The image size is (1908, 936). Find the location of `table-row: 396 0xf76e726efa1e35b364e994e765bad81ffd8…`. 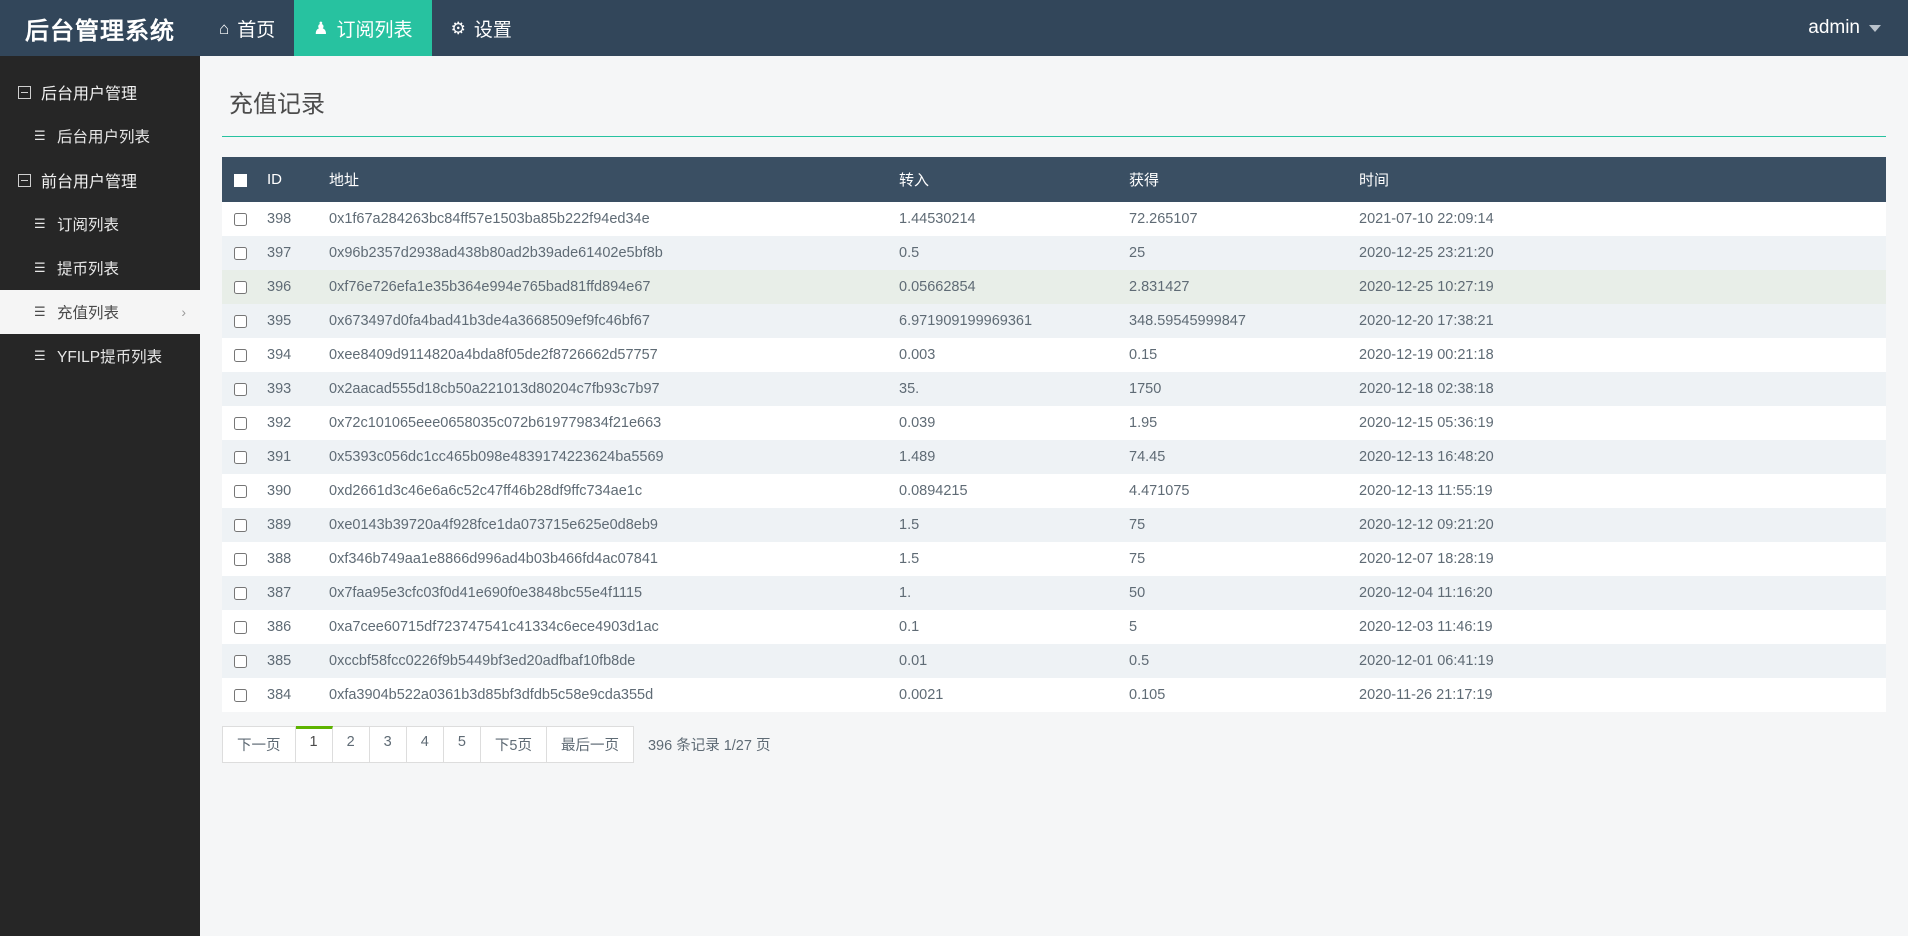

table-row: 396 0xf76e726efa1e35b364e994e765bad81ffd8… is located at coordinates (1054, 287).